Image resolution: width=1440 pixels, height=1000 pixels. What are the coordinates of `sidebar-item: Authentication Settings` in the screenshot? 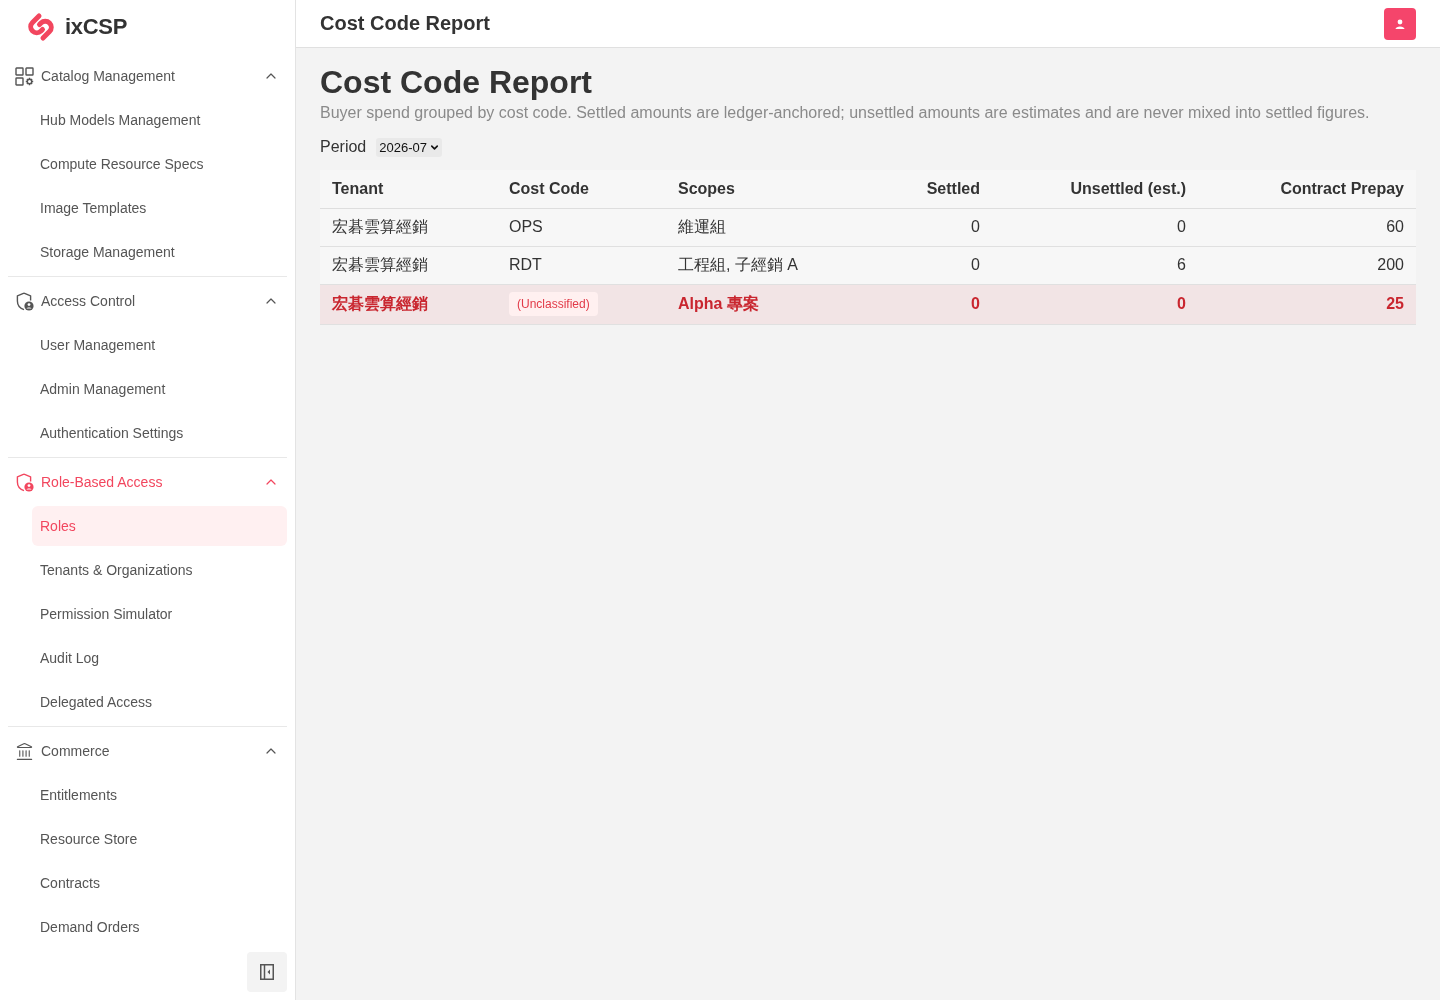 It's located at (159, 433).